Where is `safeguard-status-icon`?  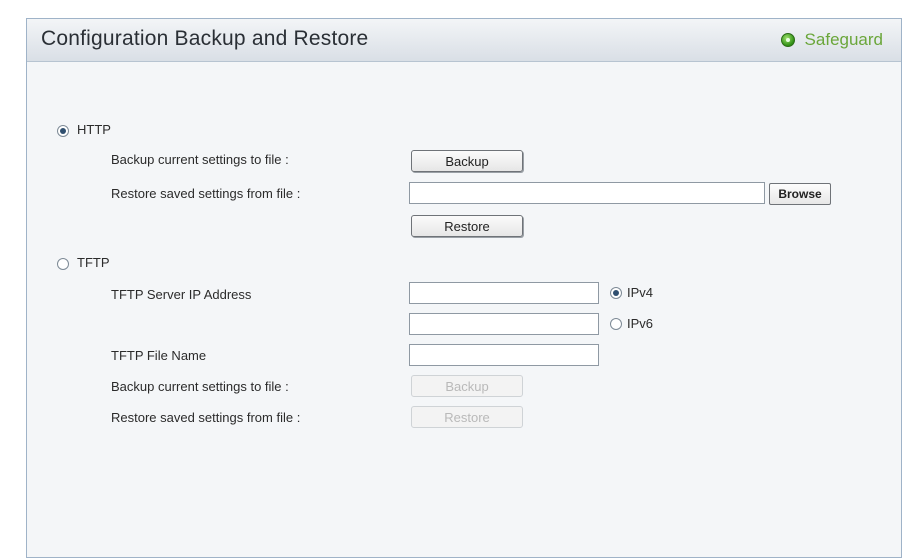
safeguard-status-icon is located at coordinates (787, 40).